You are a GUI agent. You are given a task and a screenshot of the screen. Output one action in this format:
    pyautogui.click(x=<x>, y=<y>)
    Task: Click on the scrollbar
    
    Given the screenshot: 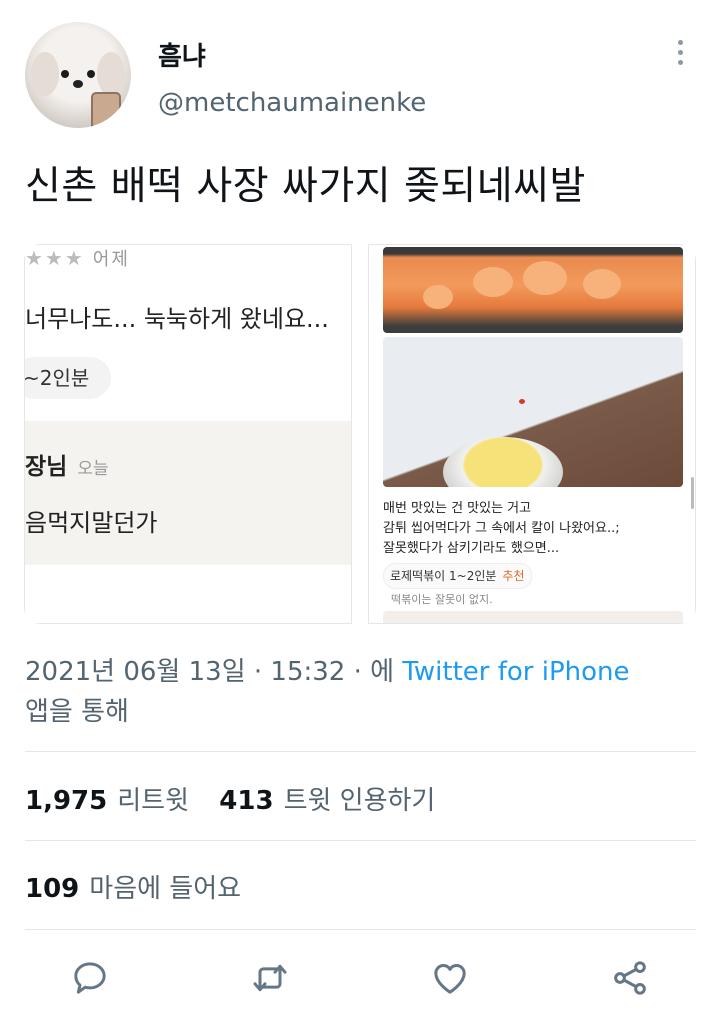 What is the action you would take?
    pyautogui.click(x=692, y=493)
    